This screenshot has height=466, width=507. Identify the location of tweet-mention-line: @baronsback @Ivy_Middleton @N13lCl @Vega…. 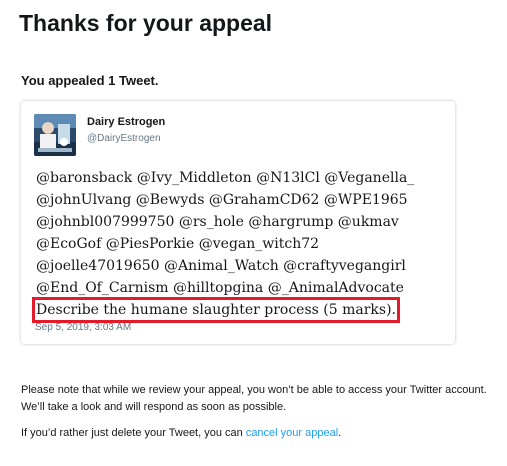
(225, 178).